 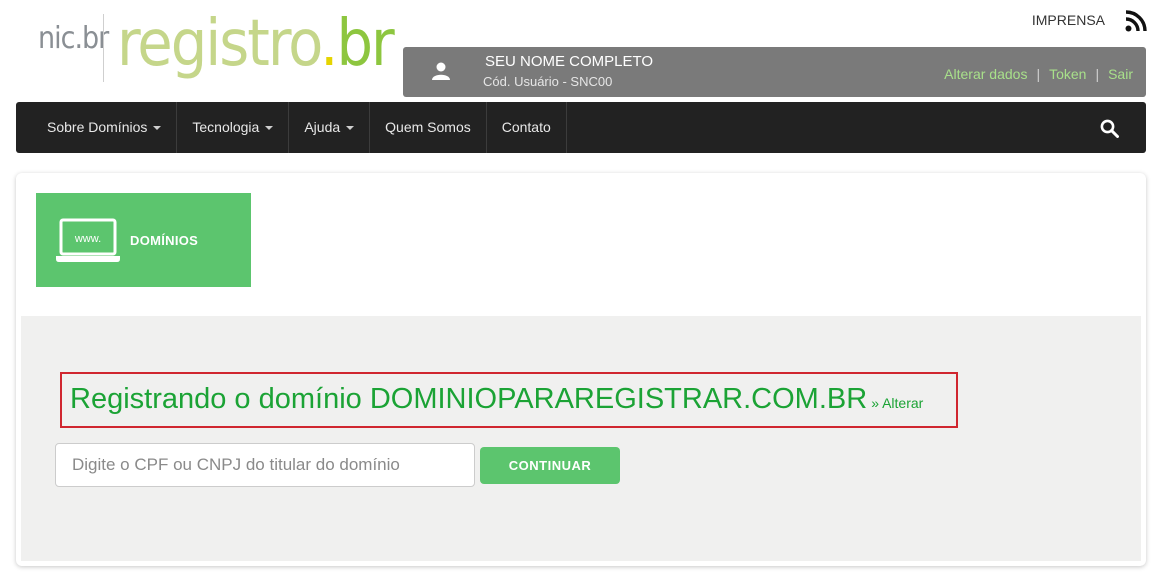 What do you see at coordinates (1136, 21) in the screenshot?
I see `rss-icon` at bounding box center [1136, 21].